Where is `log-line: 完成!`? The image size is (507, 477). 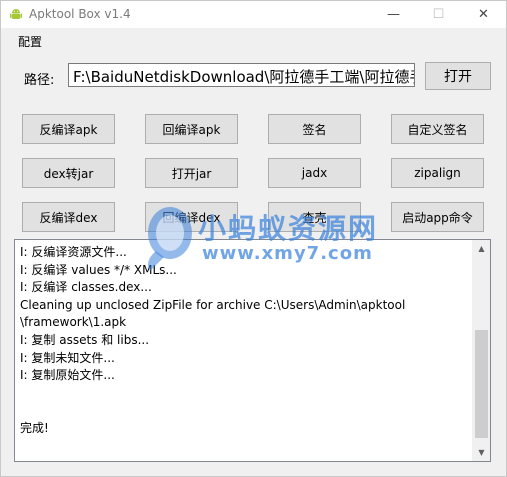
log-line: 完成! is located at coordinates (34, 427).